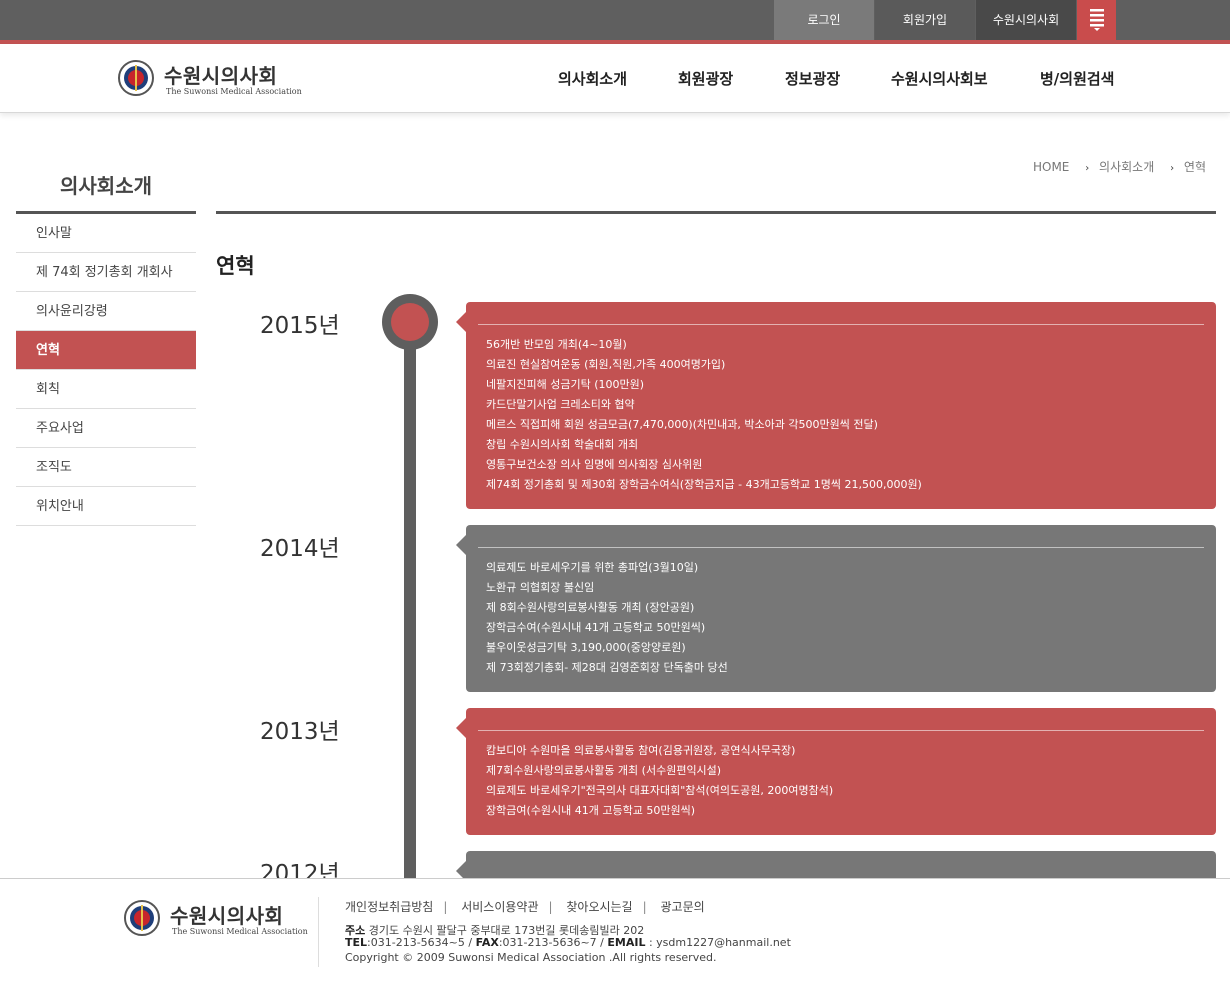  I want to click on logo-subtitle: The Suwonsi Medical Association, so click(234, 91).